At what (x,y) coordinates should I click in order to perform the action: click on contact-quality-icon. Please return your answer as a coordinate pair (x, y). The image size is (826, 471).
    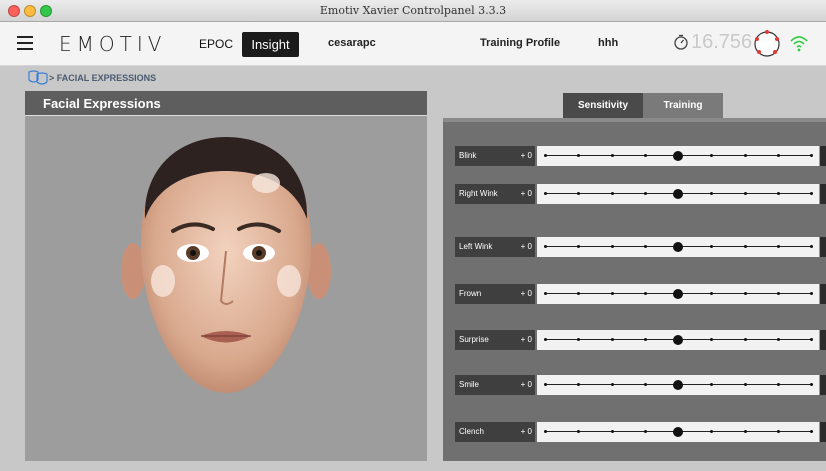
    Looking at the image, I should click on (767, 44).